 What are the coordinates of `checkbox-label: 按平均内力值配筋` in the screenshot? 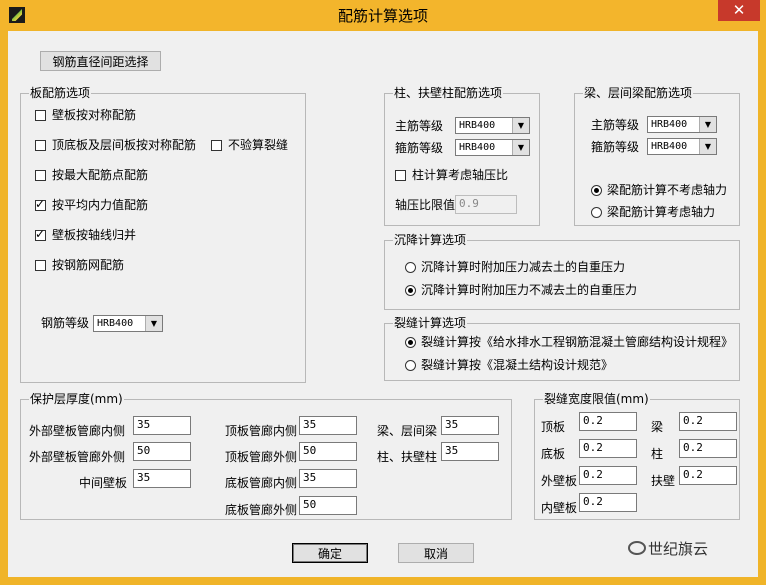 It's located at (100, 205).